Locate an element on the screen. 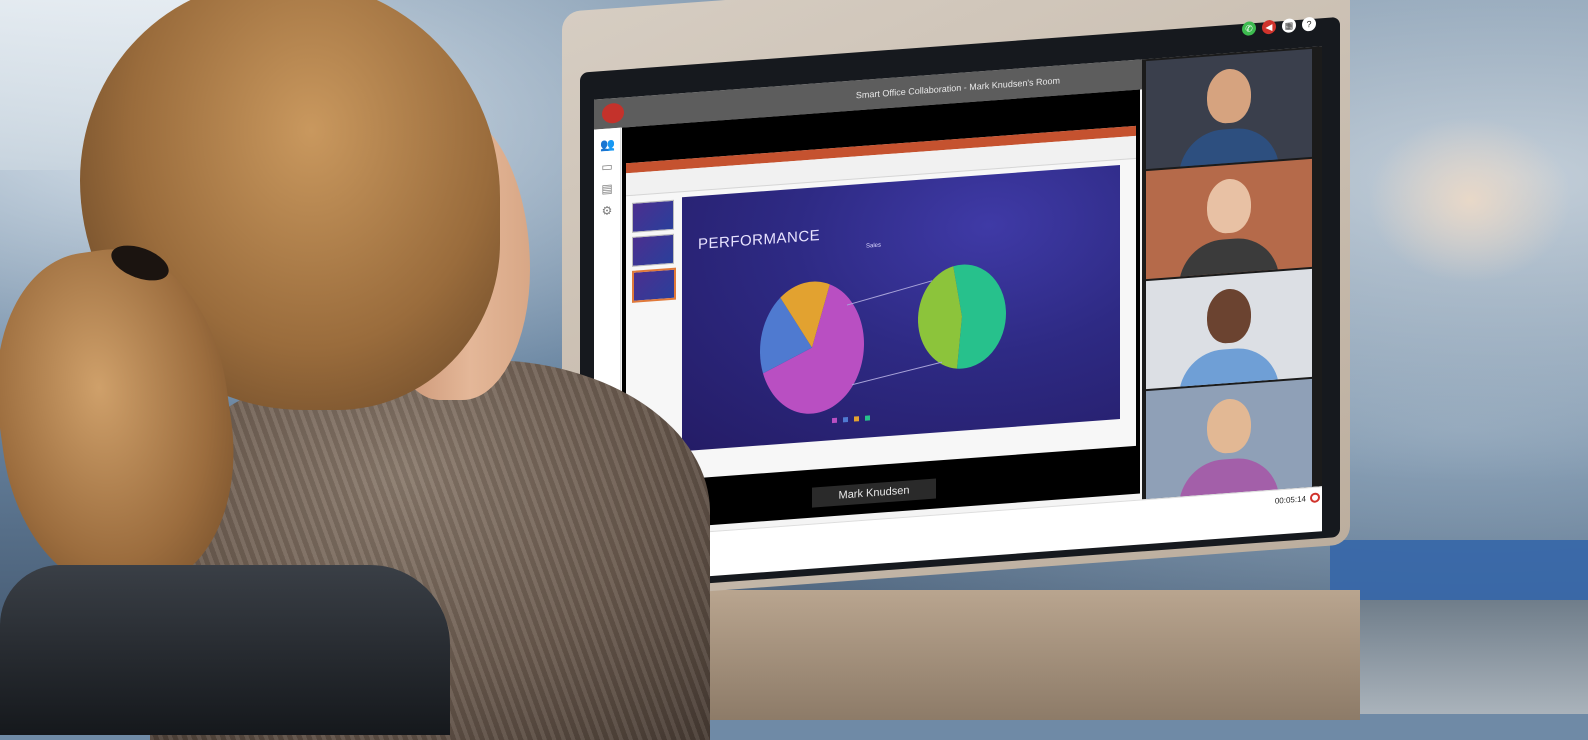 The height and width of the screenshot is (740, 1588). window-controls: ✆ ◀ ▦ ? is located at coordinates (1279, 26).